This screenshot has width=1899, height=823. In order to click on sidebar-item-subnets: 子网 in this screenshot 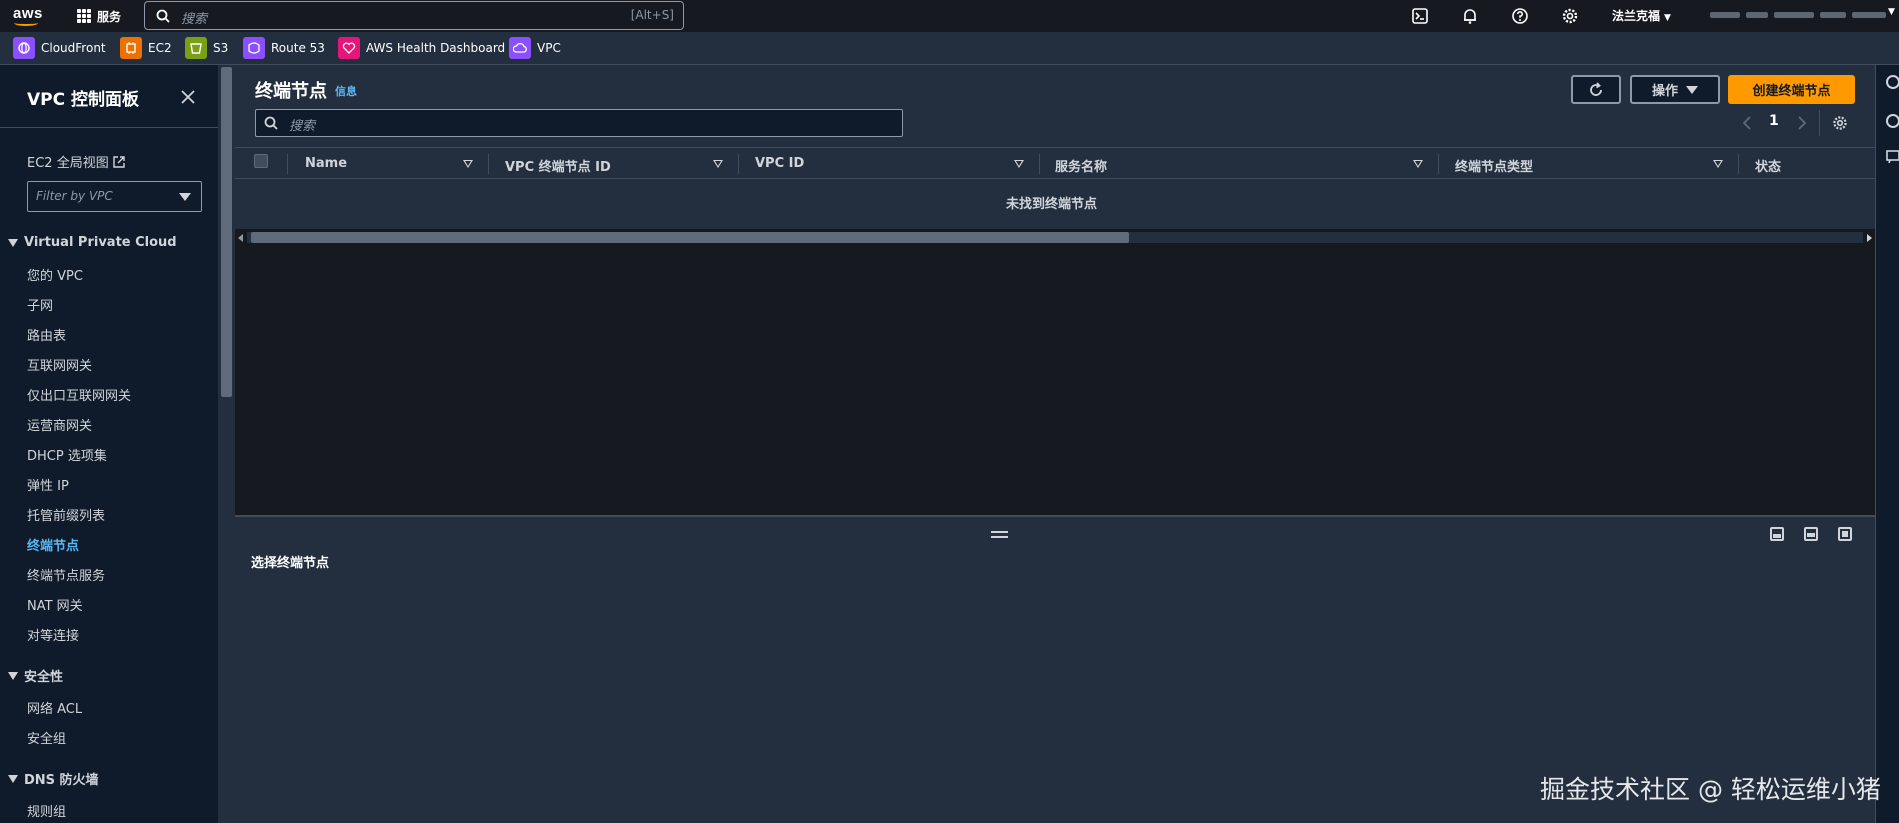, I will do `click(40, 304)`.